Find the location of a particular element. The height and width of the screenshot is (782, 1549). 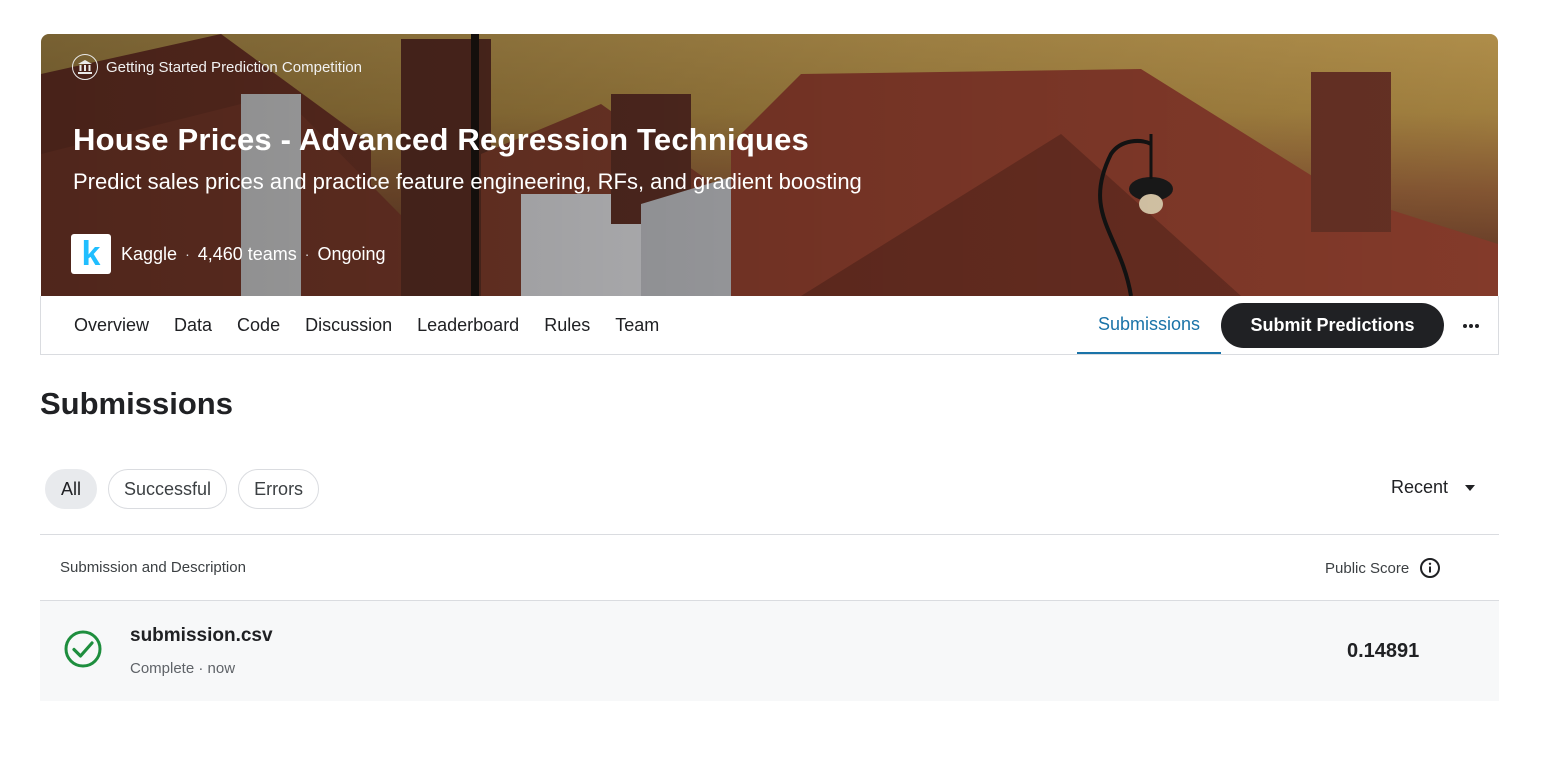

competition-status: Ongoing is located at coordinates (351, 253).